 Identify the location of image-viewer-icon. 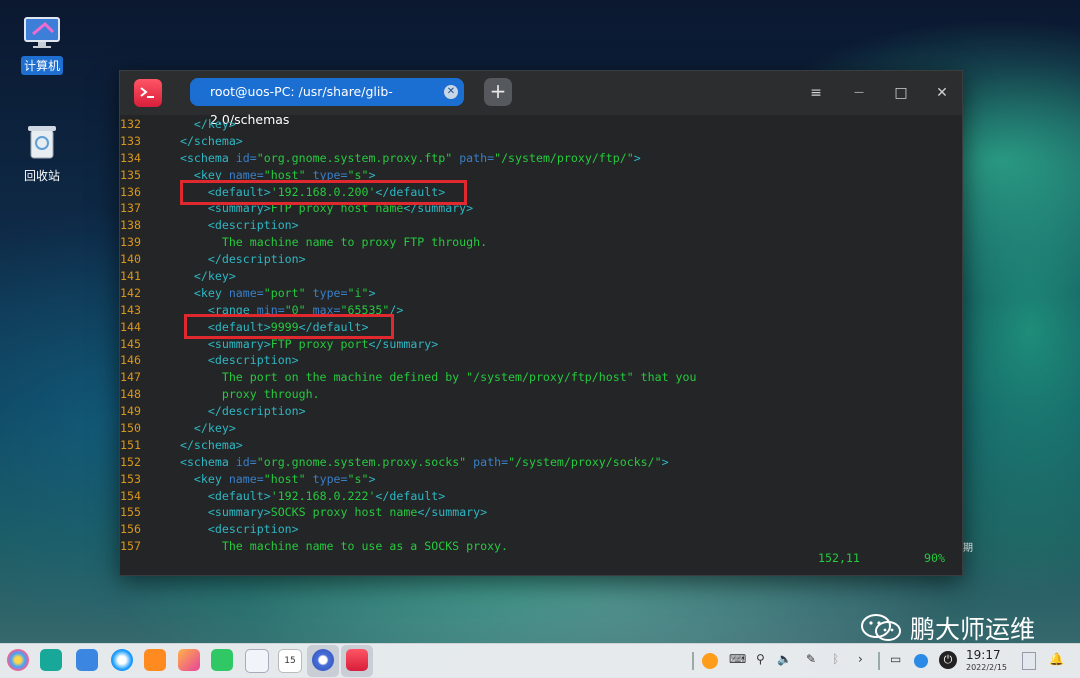
(189, 660).